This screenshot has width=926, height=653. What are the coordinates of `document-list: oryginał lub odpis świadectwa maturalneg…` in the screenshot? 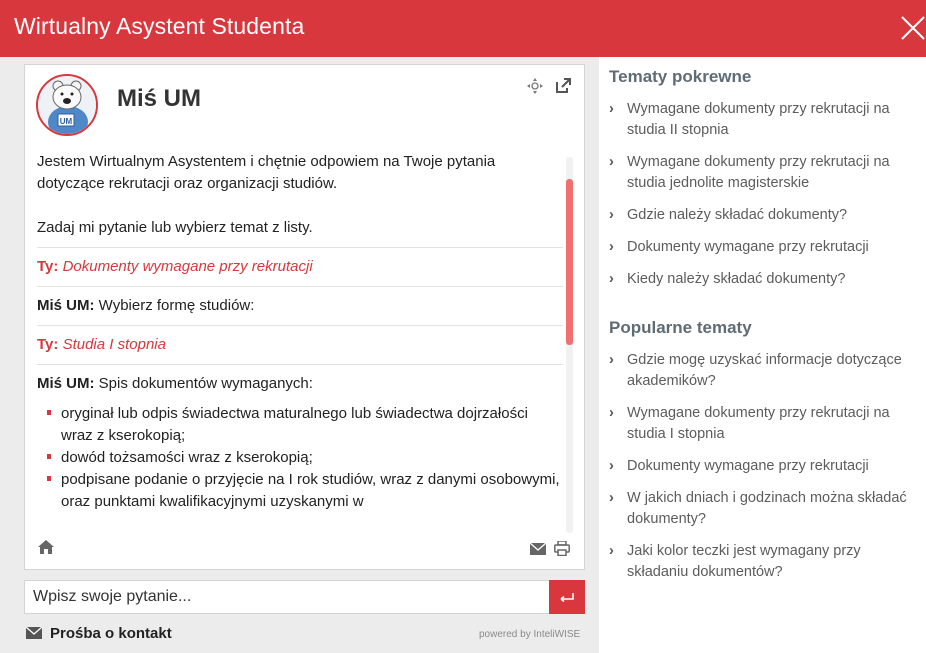 It's located at (300, 458).